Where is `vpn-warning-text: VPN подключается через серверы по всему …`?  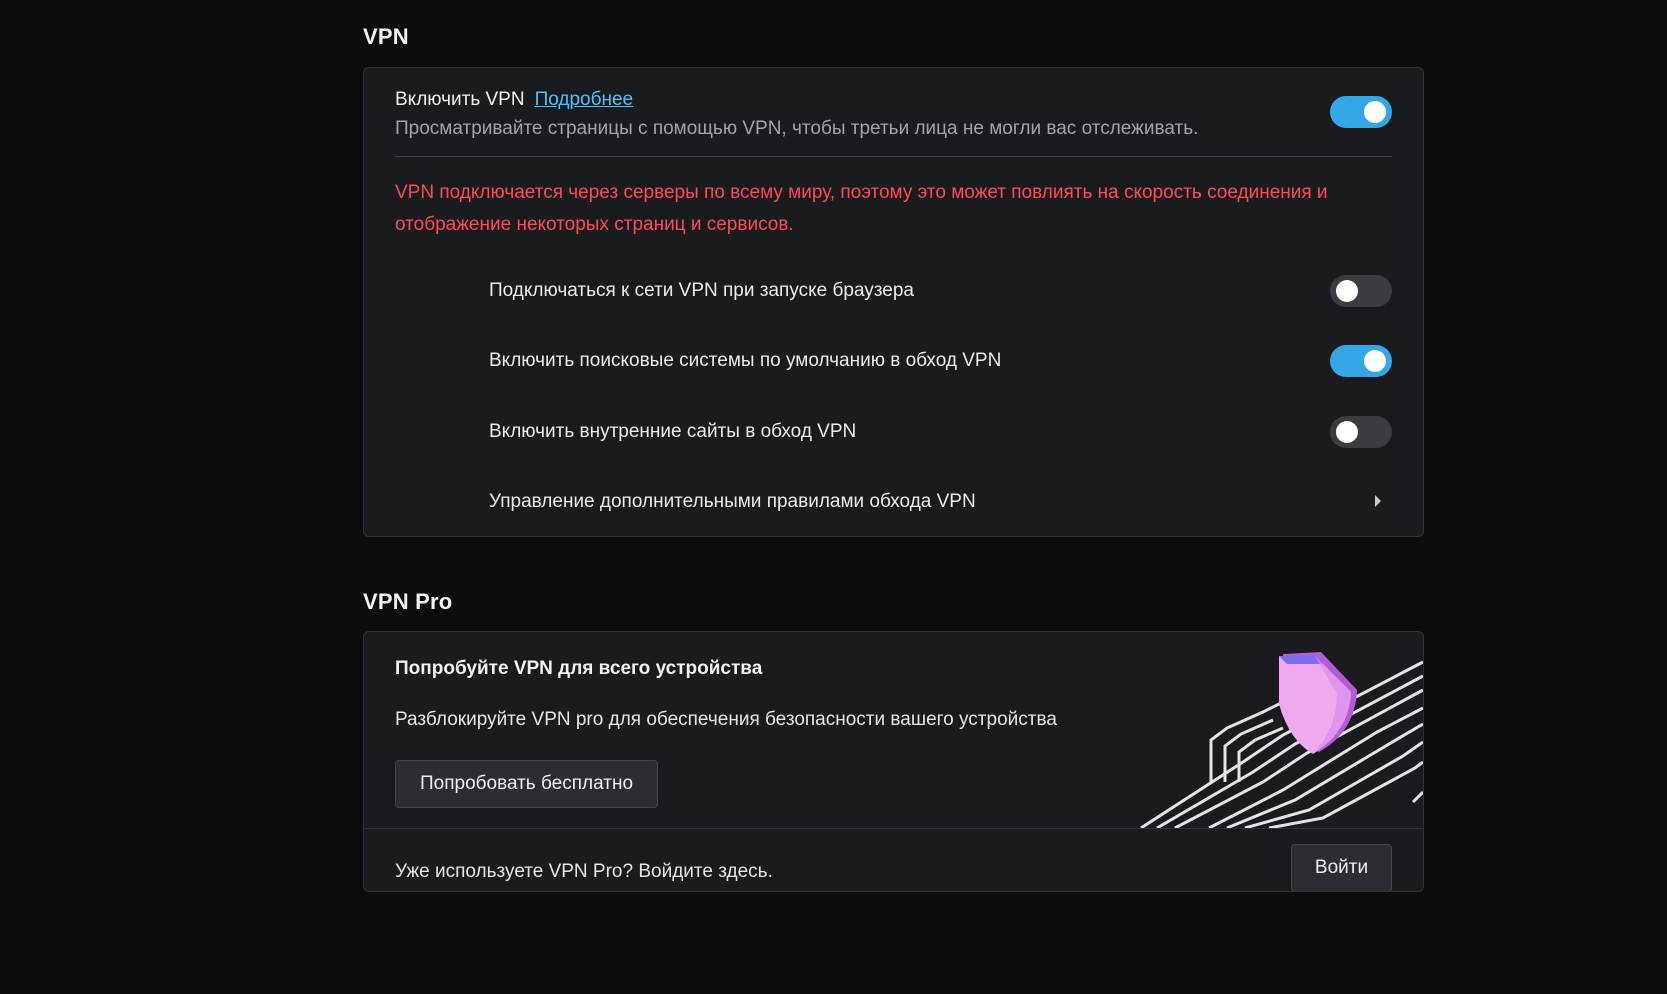 vpn-warning-text: VPN подключается через серверы по всему … is located at coordinates (861, 208).